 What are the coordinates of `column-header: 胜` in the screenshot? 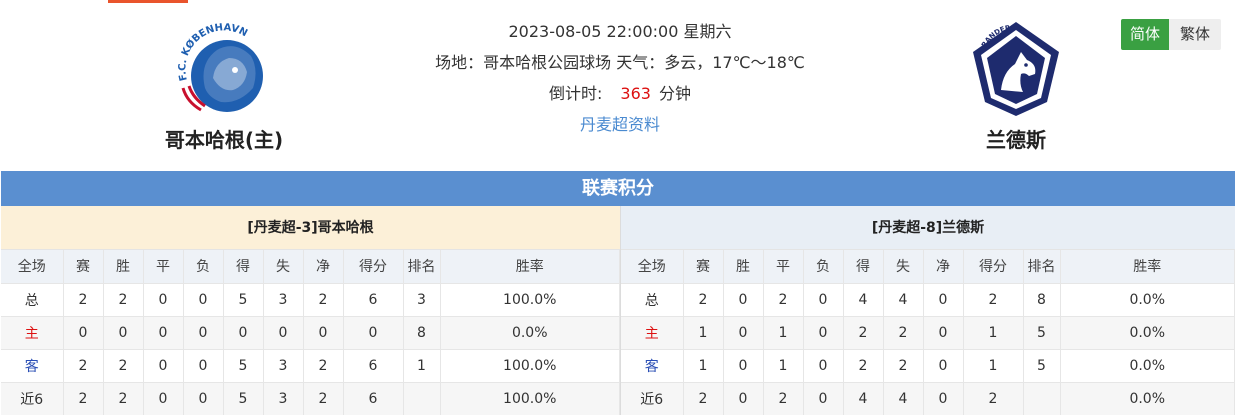 It's located at (123, 267).